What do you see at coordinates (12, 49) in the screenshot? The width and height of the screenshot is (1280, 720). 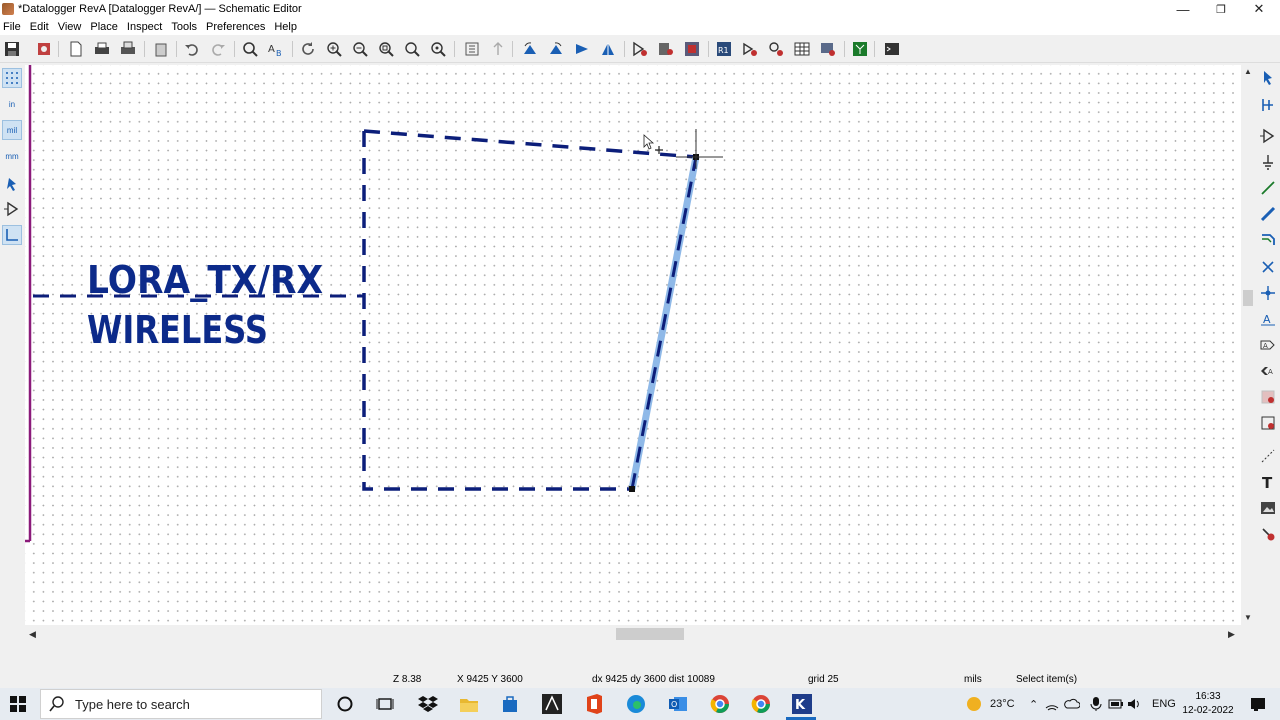 I see `save-icon` at bounding box center [12, 49].